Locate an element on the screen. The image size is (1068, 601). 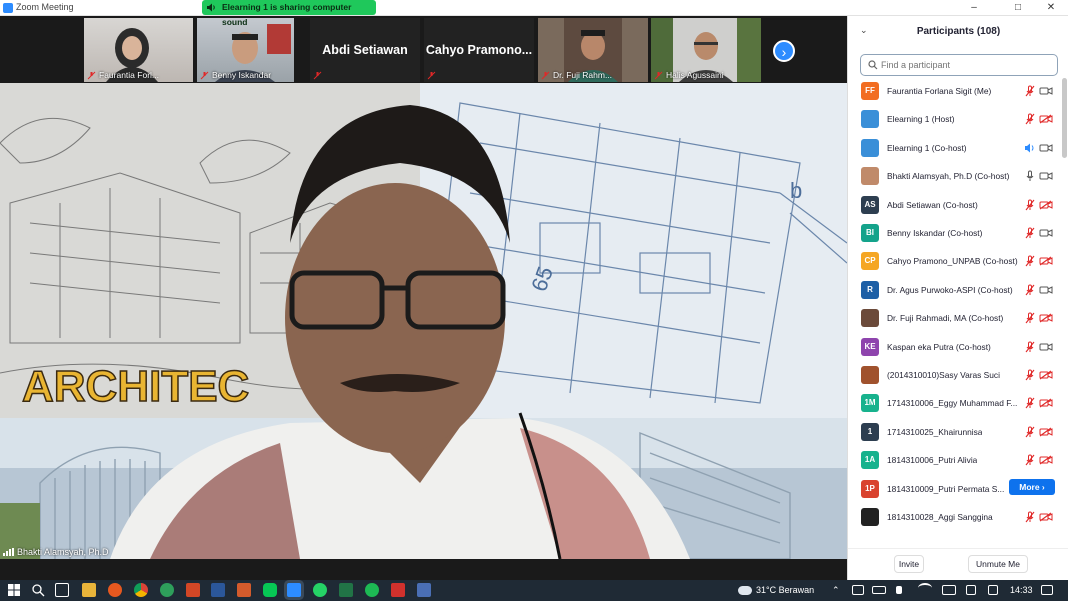
participant-name: Elearning 1 (Host) is located at coordinates (921, 119).